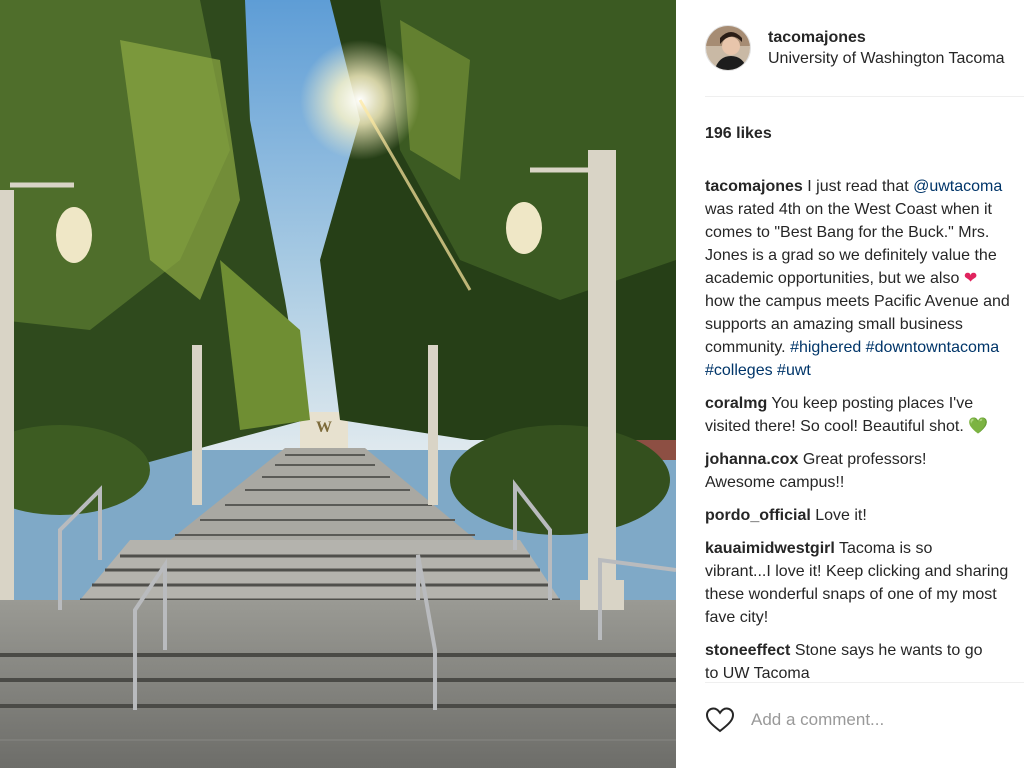 This screenshot has width=1024, height=768. What do you see at coordinates (970, 278) in the screenshot?
I see `heart-emoji-icon: ❤` at bounding box center [970, 278].